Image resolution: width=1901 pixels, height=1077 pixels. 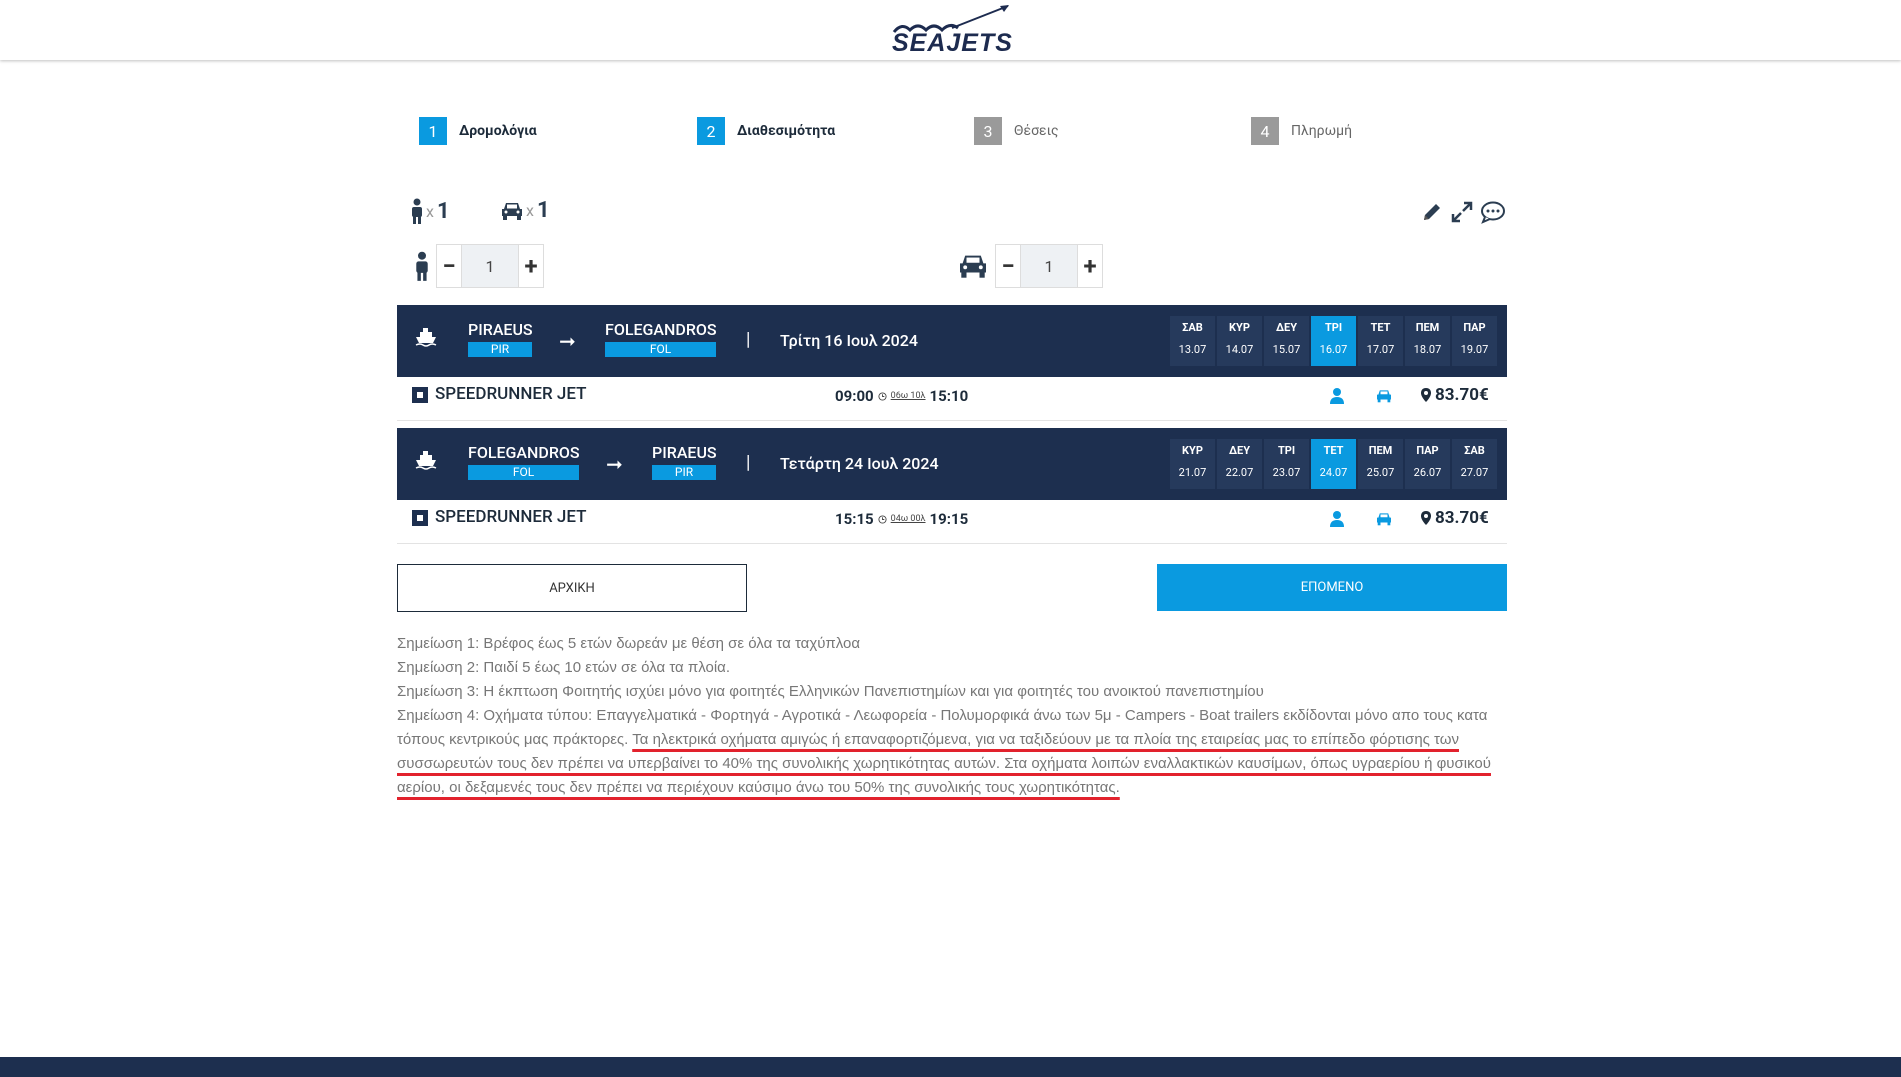 What do you see at coordinates (1239, 464) in the screenshot?
I see `day-option: ΔΕΥ 22.07` at bounding box center [1239, 464].